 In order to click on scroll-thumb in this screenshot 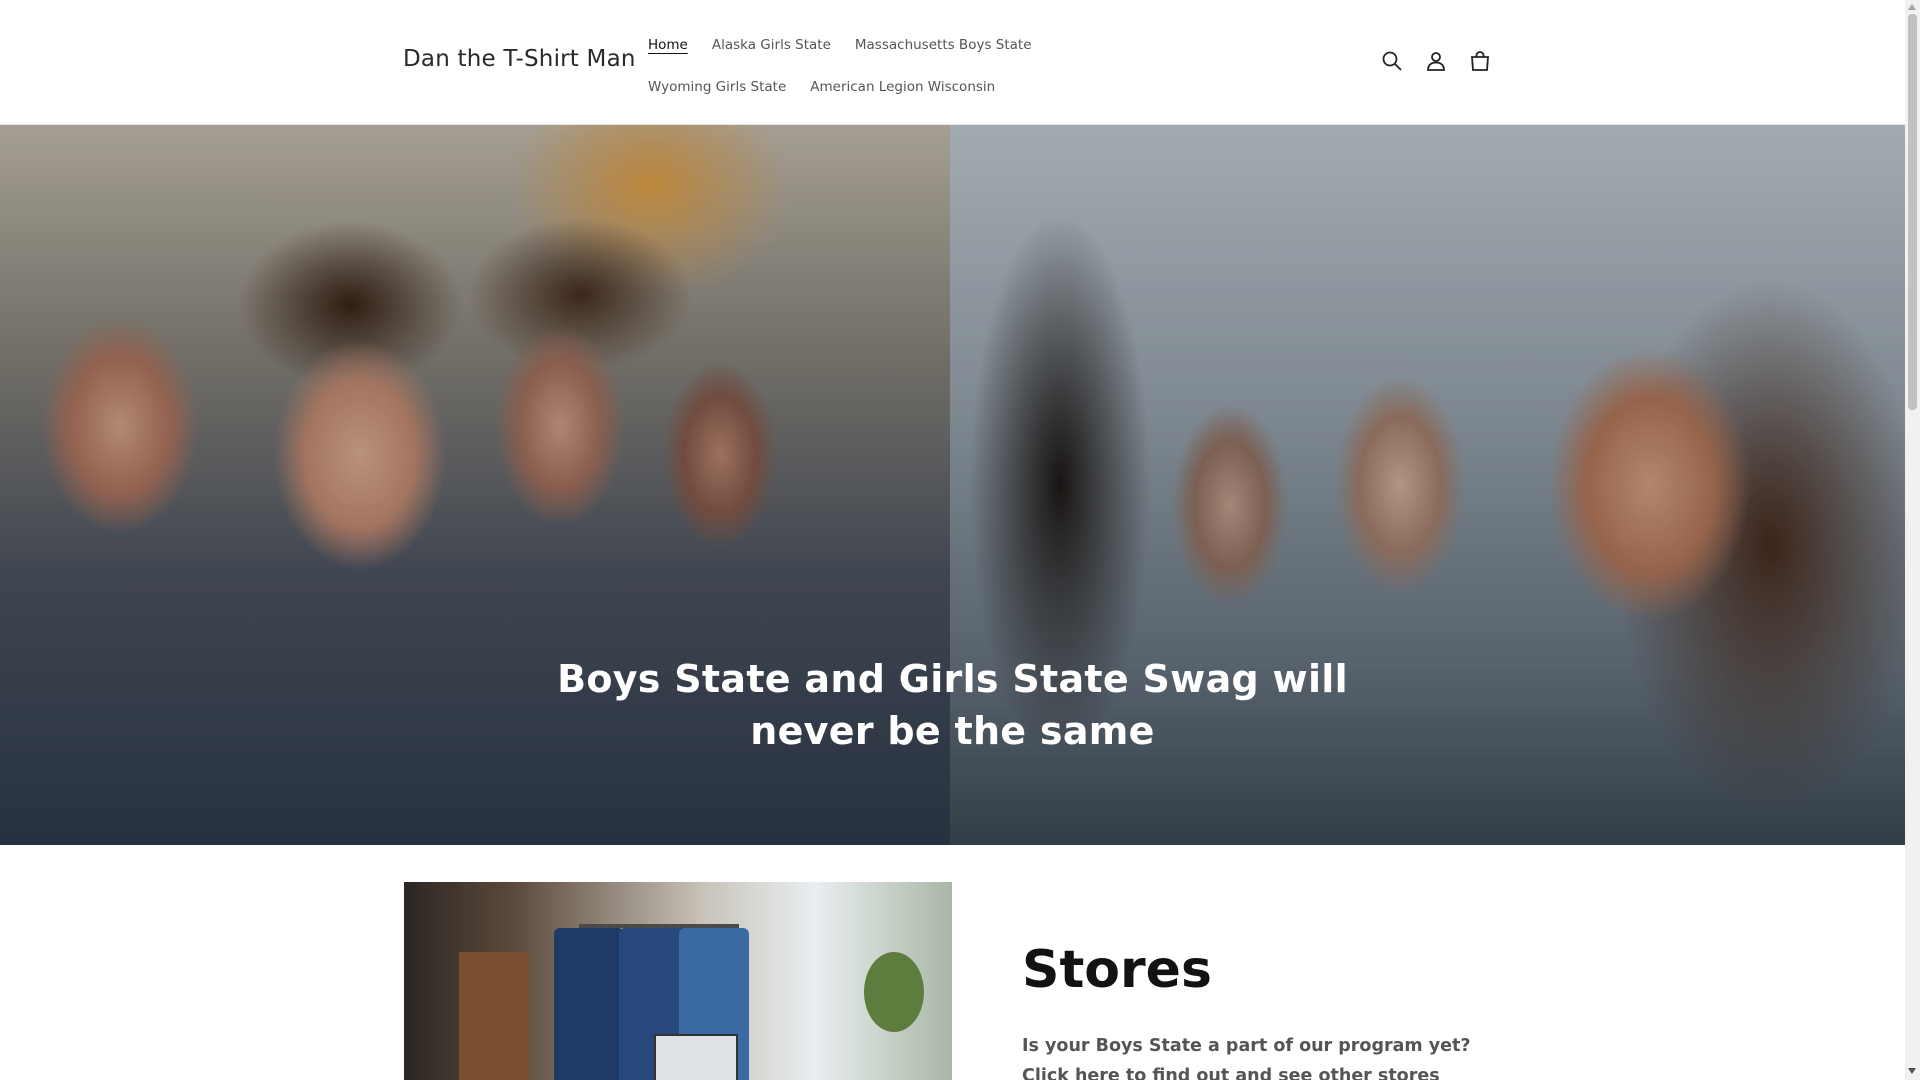, I will do `click(1912, 212)`.